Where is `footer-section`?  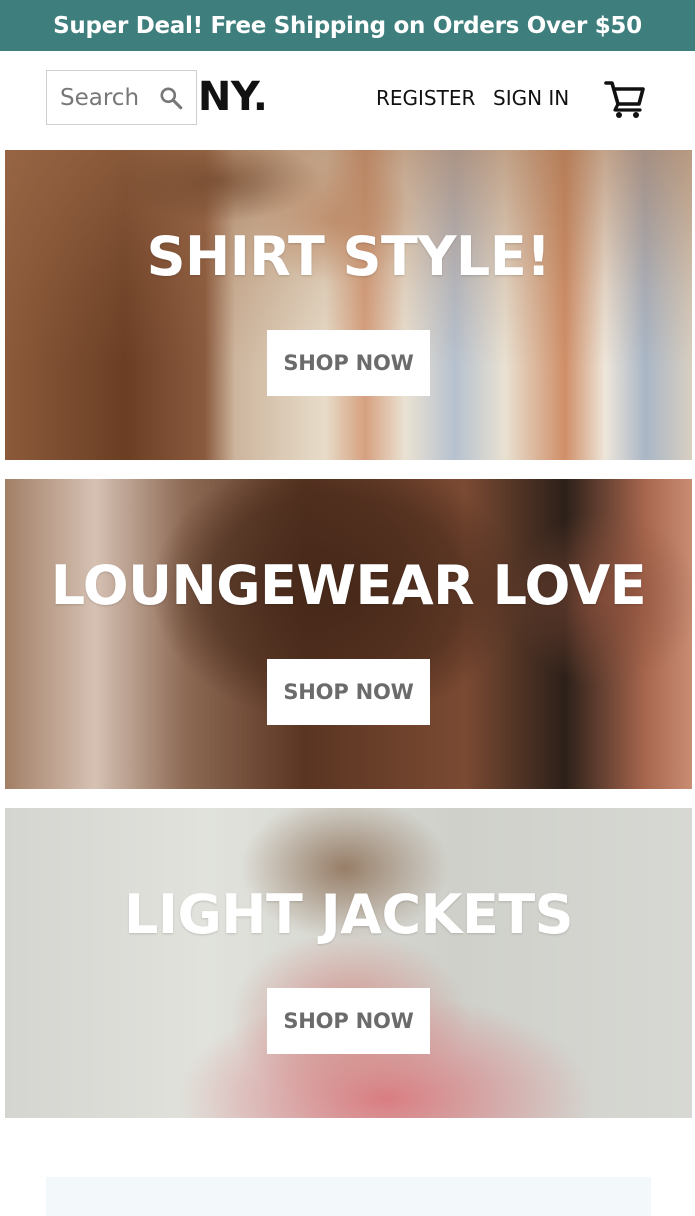
footer-section is located at coordinates (348, 1196).